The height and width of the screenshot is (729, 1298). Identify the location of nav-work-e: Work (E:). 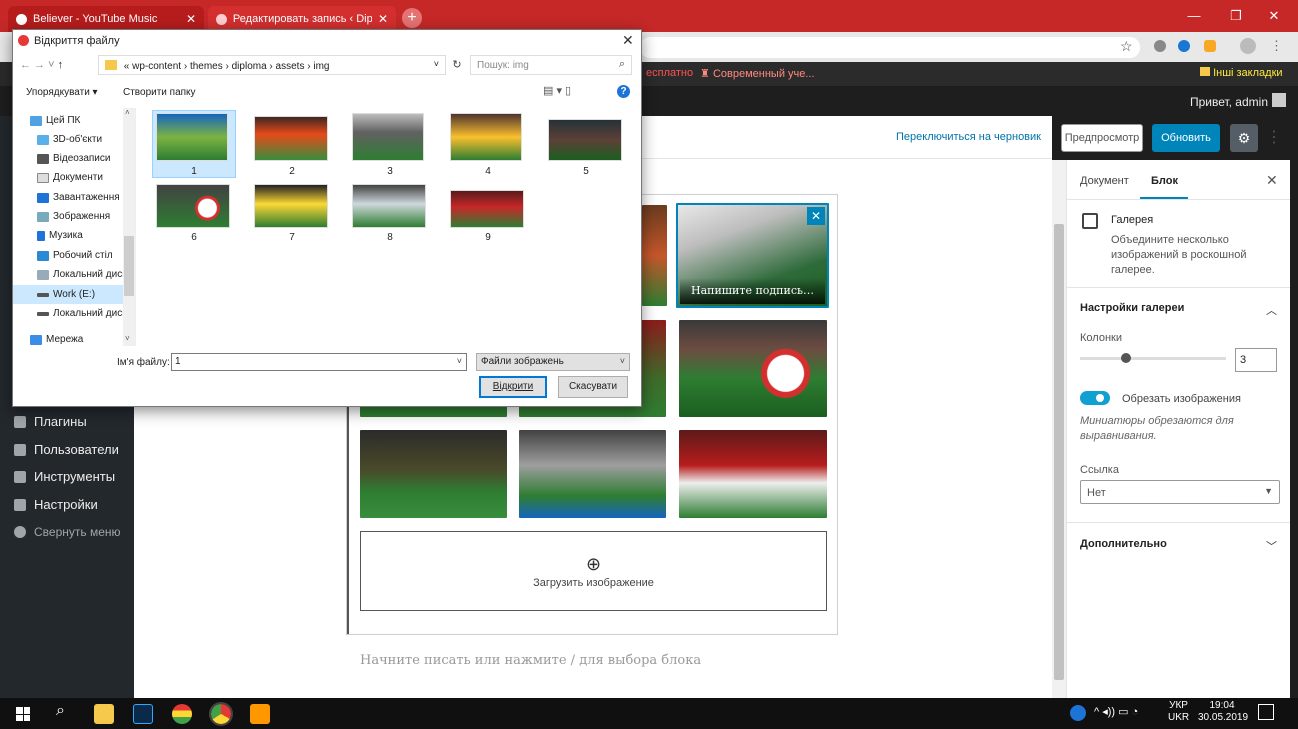
(66, 294).